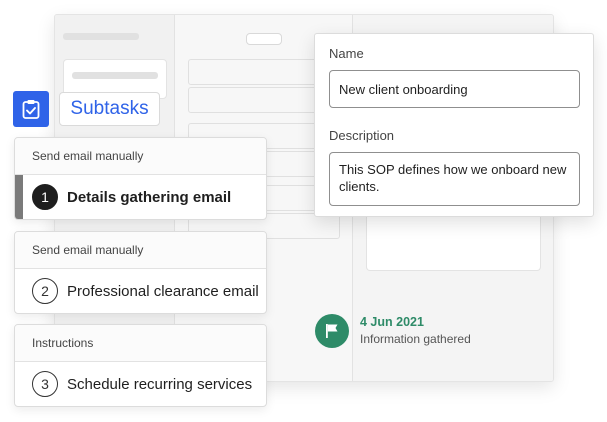 The image size is (607, 422). I want to click on milestone: 4 Jun 2021 Information gathered, so click(393, 331).